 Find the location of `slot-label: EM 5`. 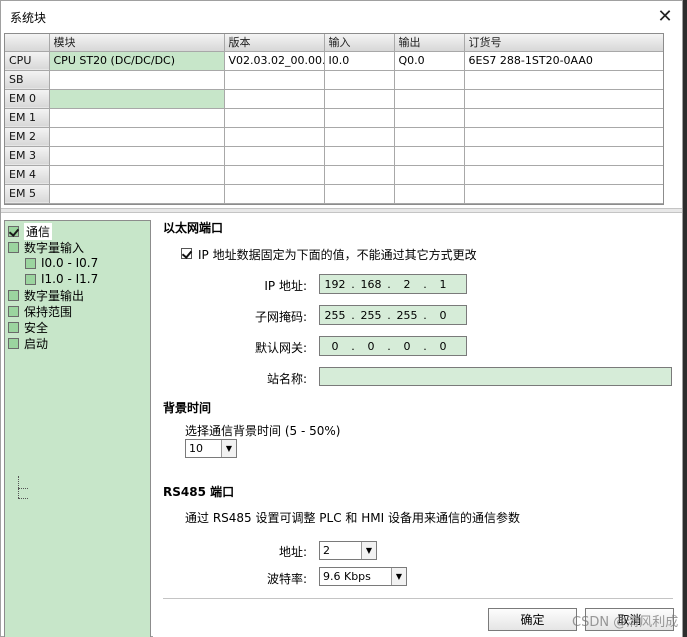

slot-label: EM 5 is located at coordinates (27, 194).